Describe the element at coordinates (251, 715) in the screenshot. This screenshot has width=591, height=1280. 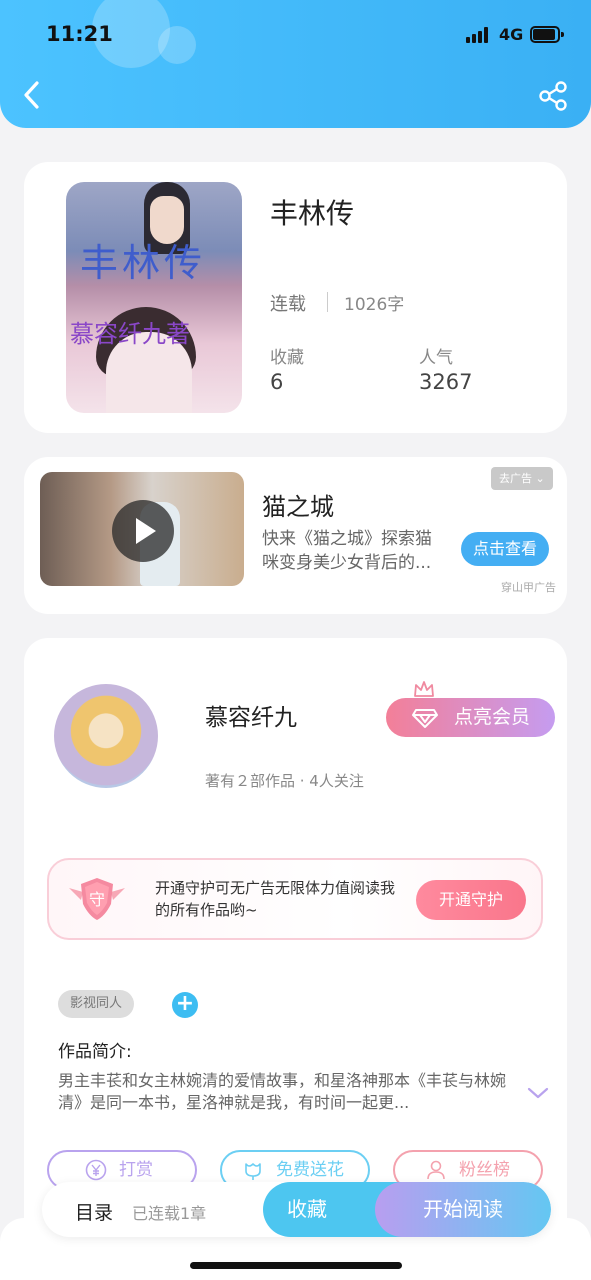
I see `author-name: 慕容纤九` at that location.